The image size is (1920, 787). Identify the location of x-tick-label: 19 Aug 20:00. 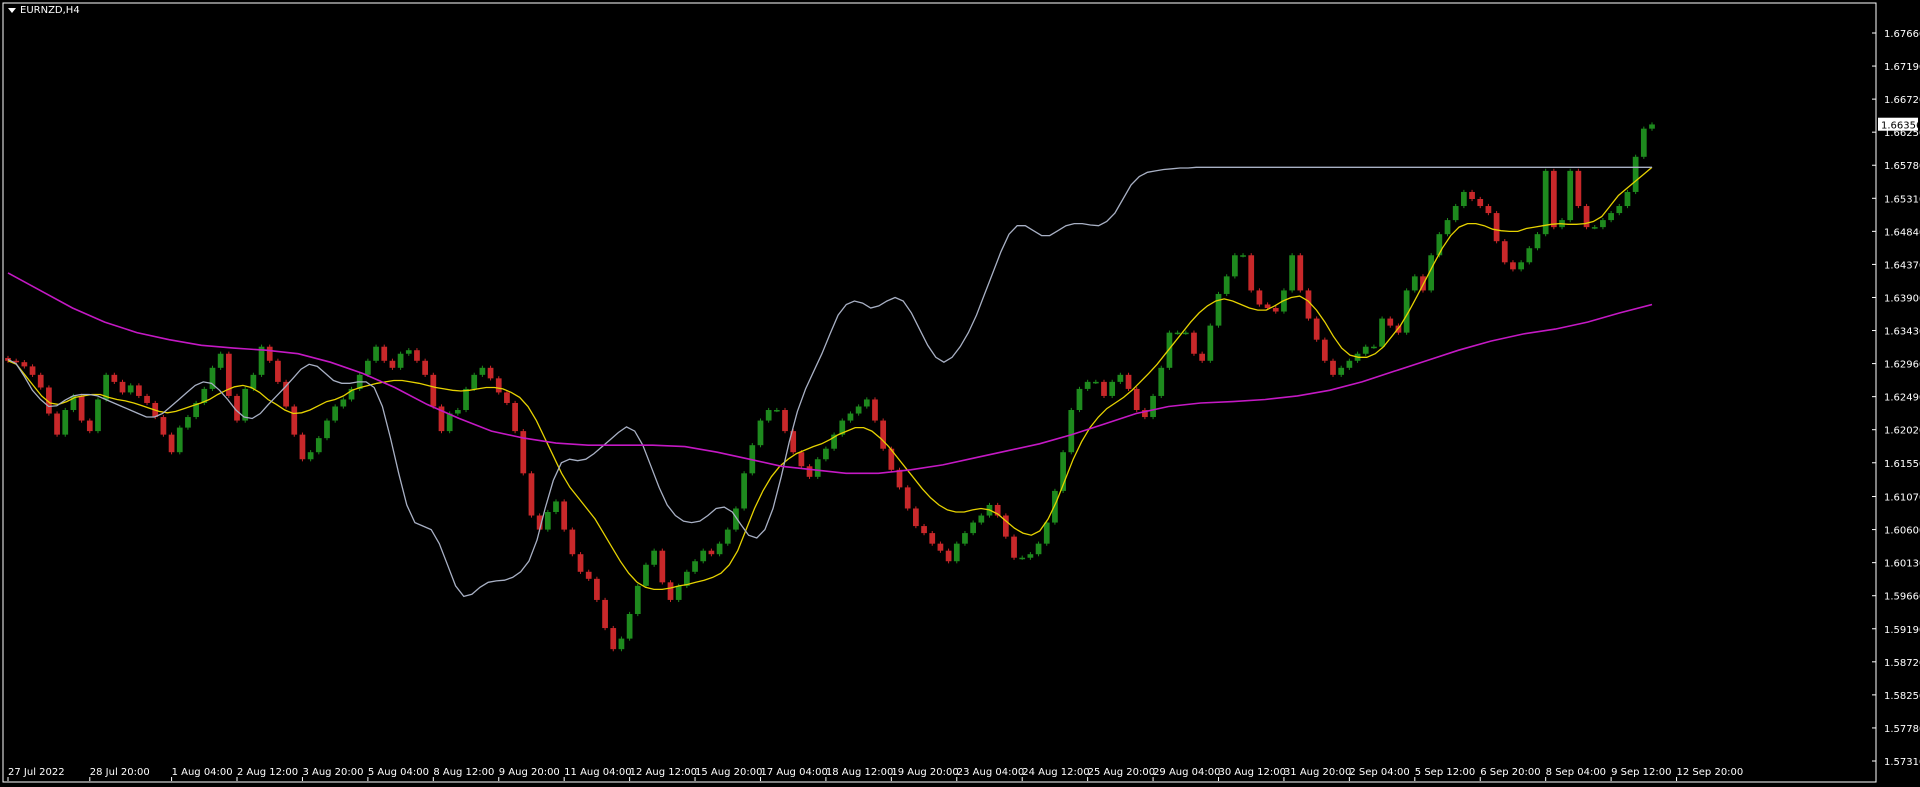
(924, 772).